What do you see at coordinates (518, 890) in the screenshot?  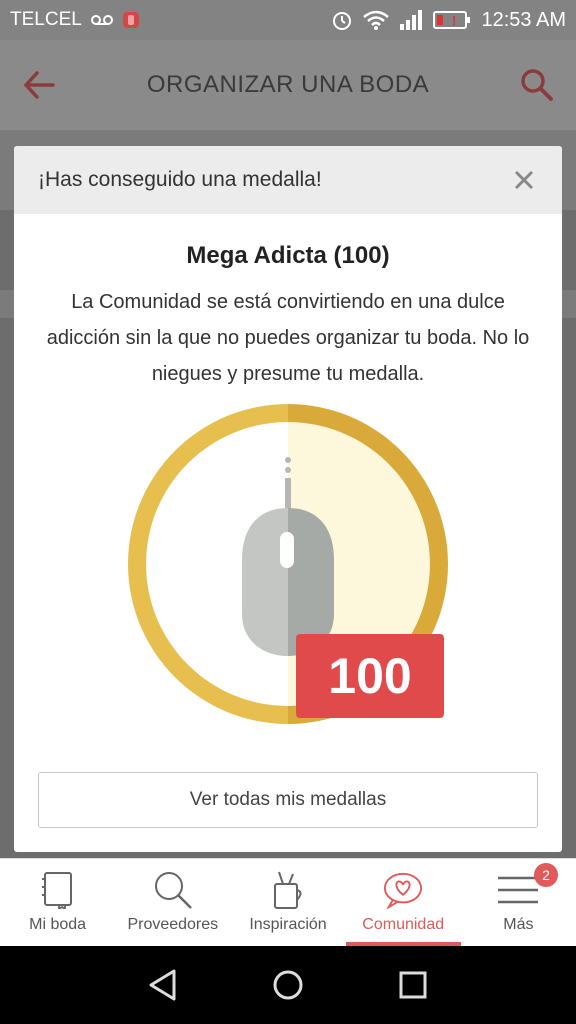 I see `menu-icon` at bounding box center [518, 890].